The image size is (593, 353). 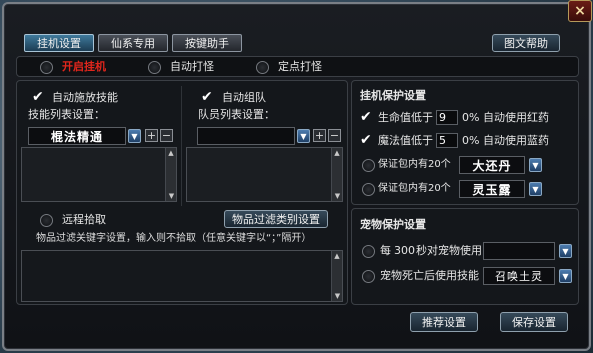 I want to click on mp-checkbox: ✔, so click(x=366, y=140).